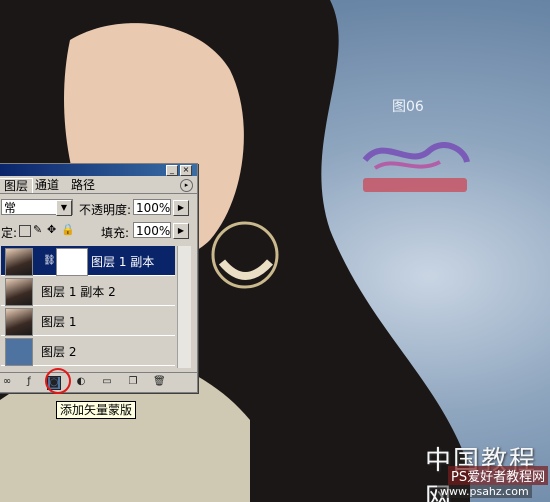 Image resolution: width=550 pixels, height=502 pixels. I want to click on new-group-icon: ▭, so click(107, 382).